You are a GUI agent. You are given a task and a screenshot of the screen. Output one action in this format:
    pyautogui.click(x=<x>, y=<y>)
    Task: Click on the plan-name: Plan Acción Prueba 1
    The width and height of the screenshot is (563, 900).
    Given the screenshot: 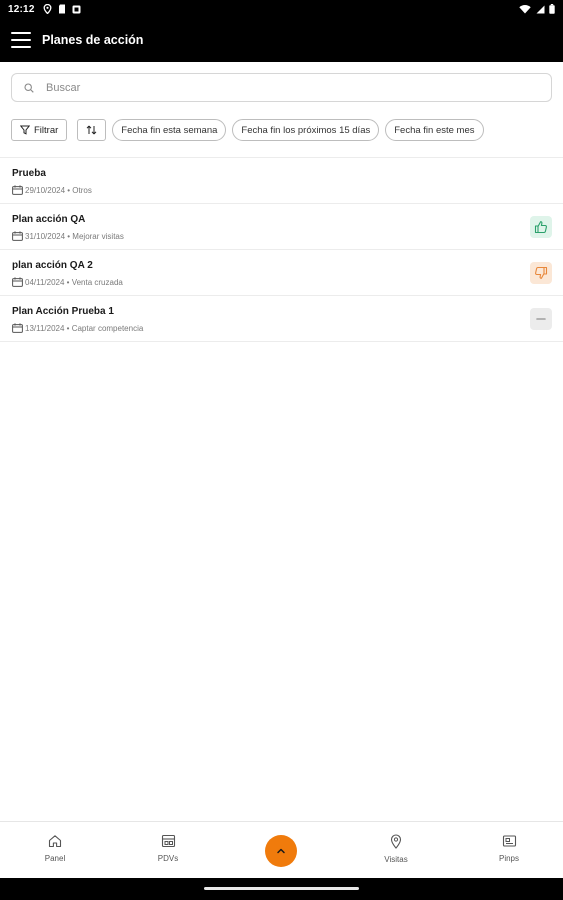 What is the action you would take?
    pyautogui.click(x=63, y=311)
    